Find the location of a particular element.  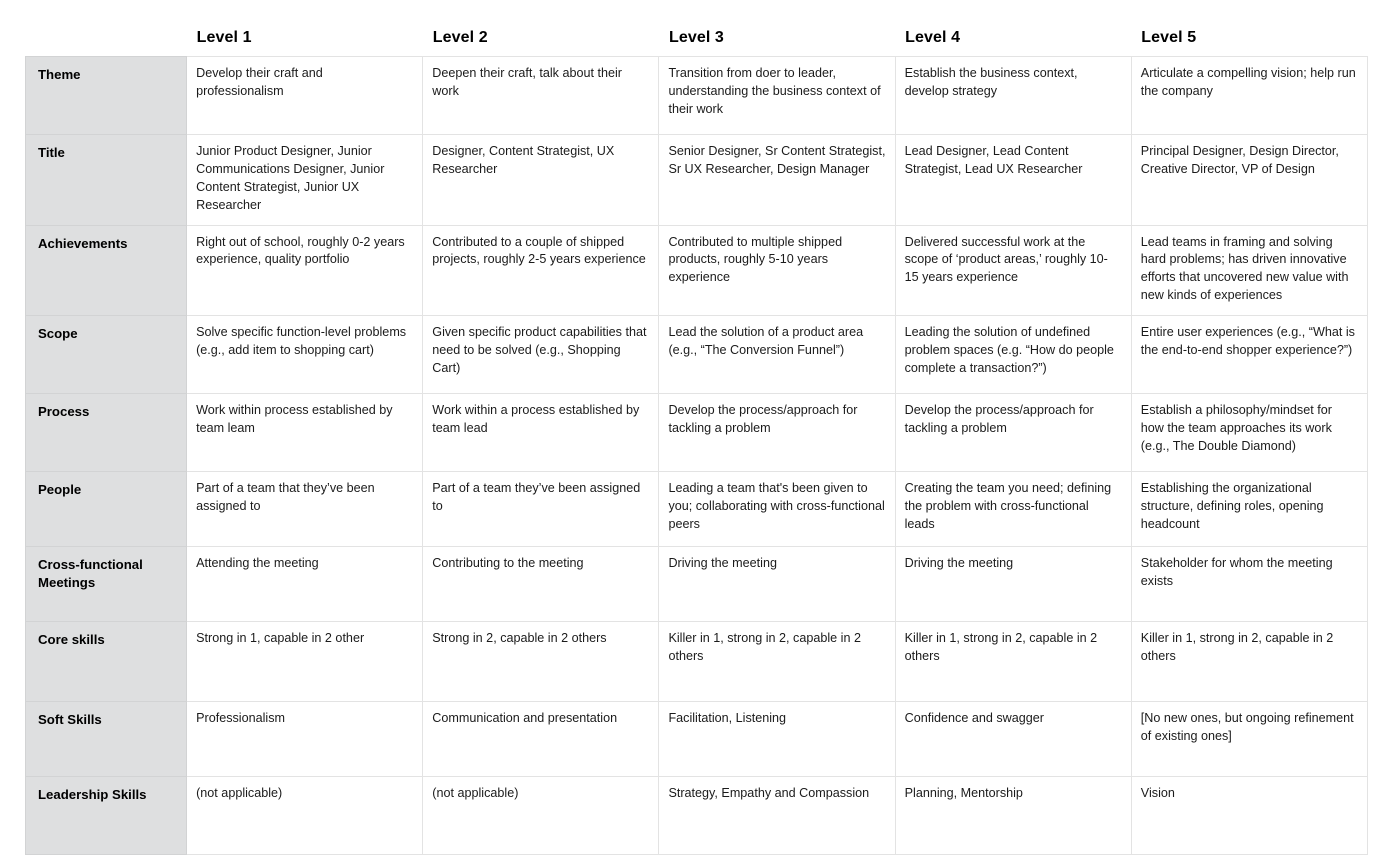

cell-people-level-2: Part of a team they’ve been assigned to is located at coordinates (541, 509).